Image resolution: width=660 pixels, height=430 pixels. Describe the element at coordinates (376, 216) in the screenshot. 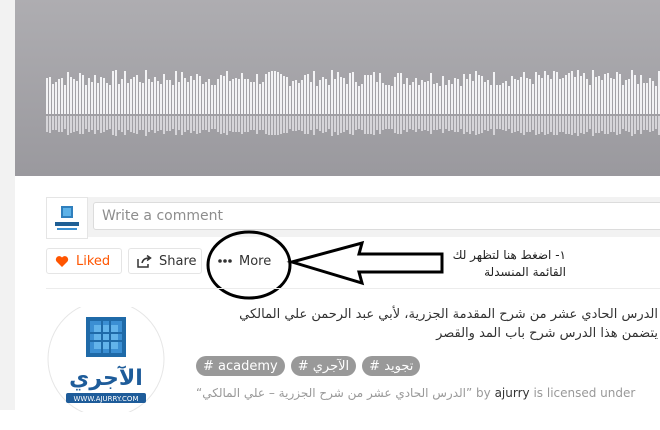

I see `comment-input` at that location.